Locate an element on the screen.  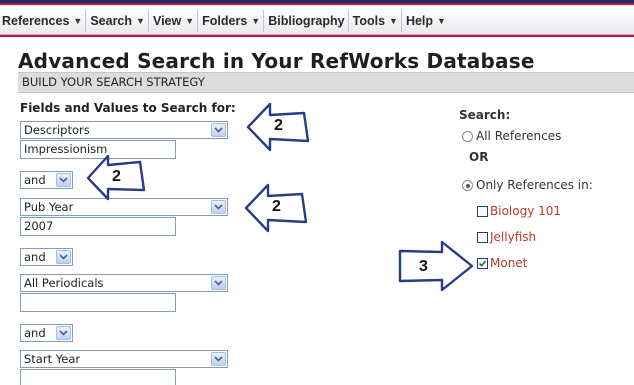
operator-select-3: and is located at coordinates (46, 333).